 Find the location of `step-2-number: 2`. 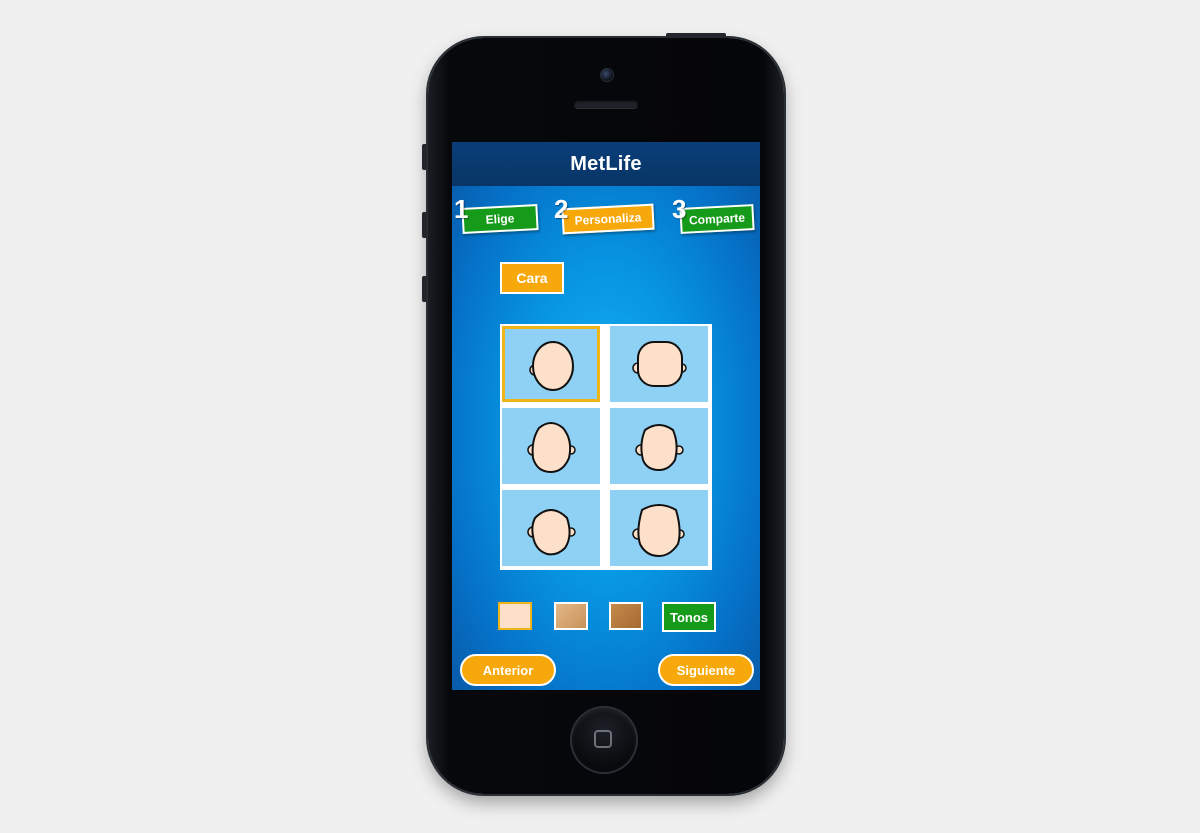

step-2-number: 2 is located at coordinates (561, 209).